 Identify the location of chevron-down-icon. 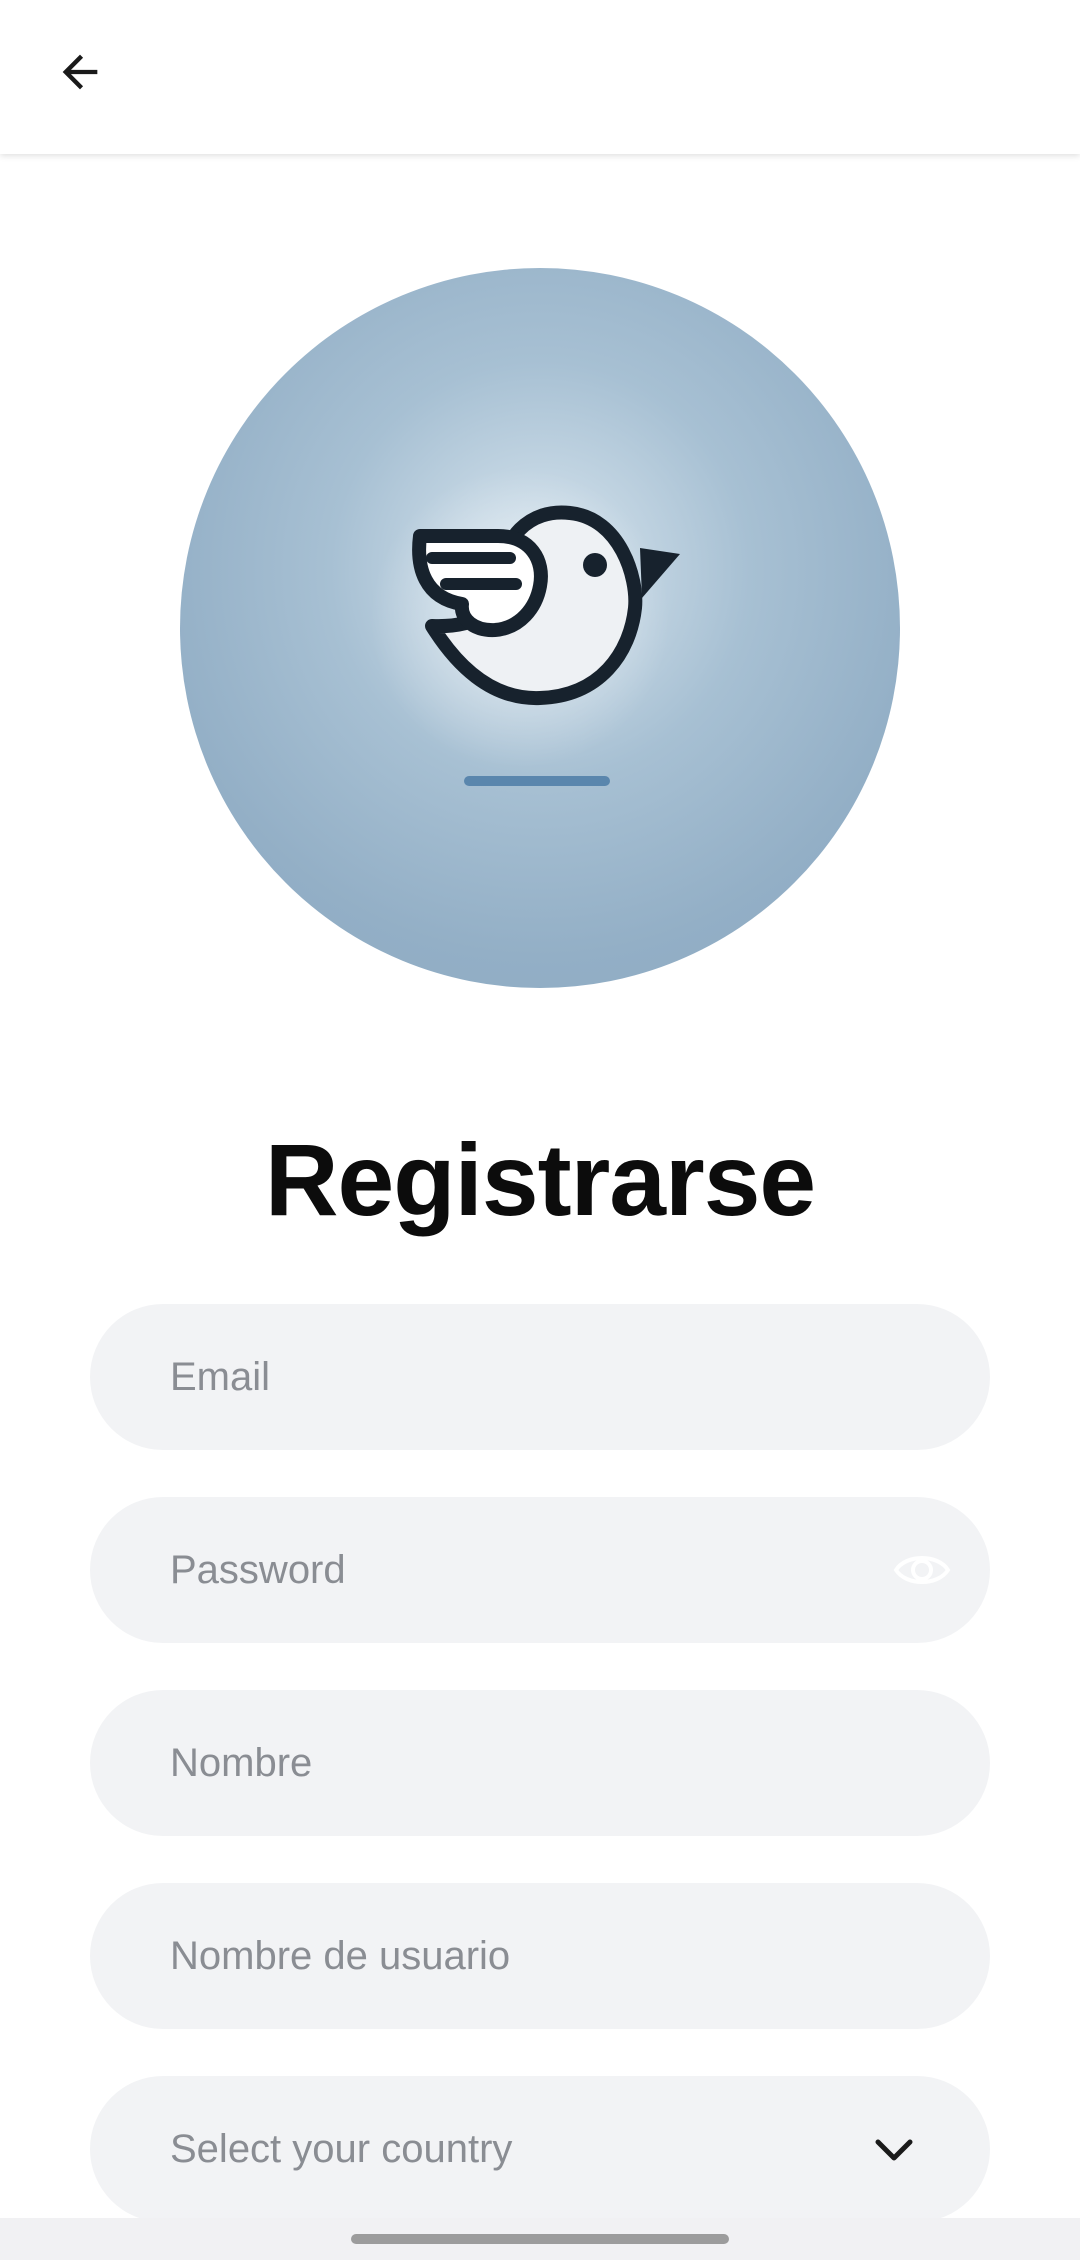
(894, 2150).